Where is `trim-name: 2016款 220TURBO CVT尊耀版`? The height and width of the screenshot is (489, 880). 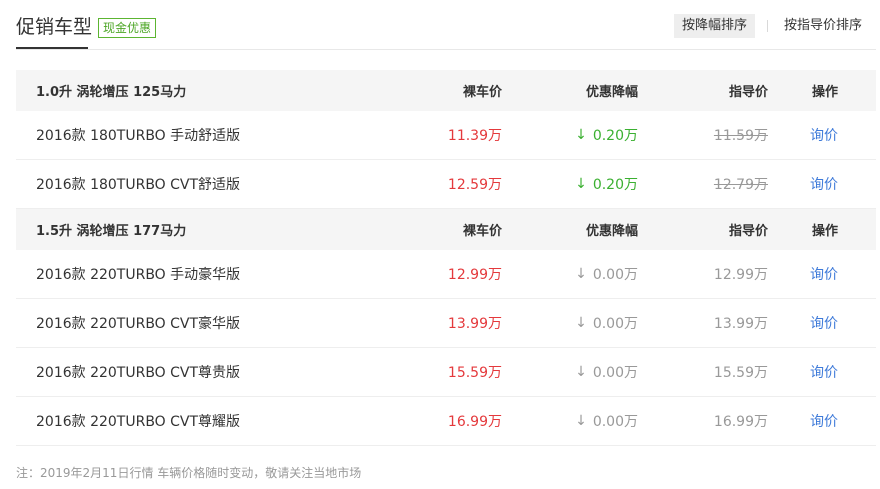 trim-name: 2016款 220TURBO CVT尊耀版 is located at coordinates (138, 422).